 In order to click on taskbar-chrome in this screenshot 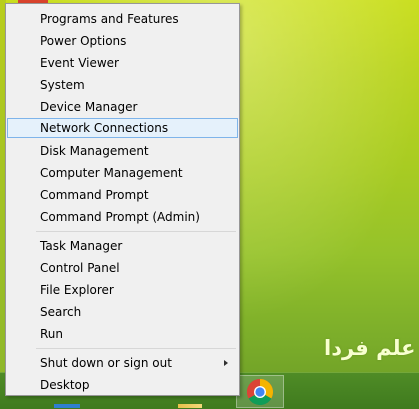, I will do `click(260, 391)`.